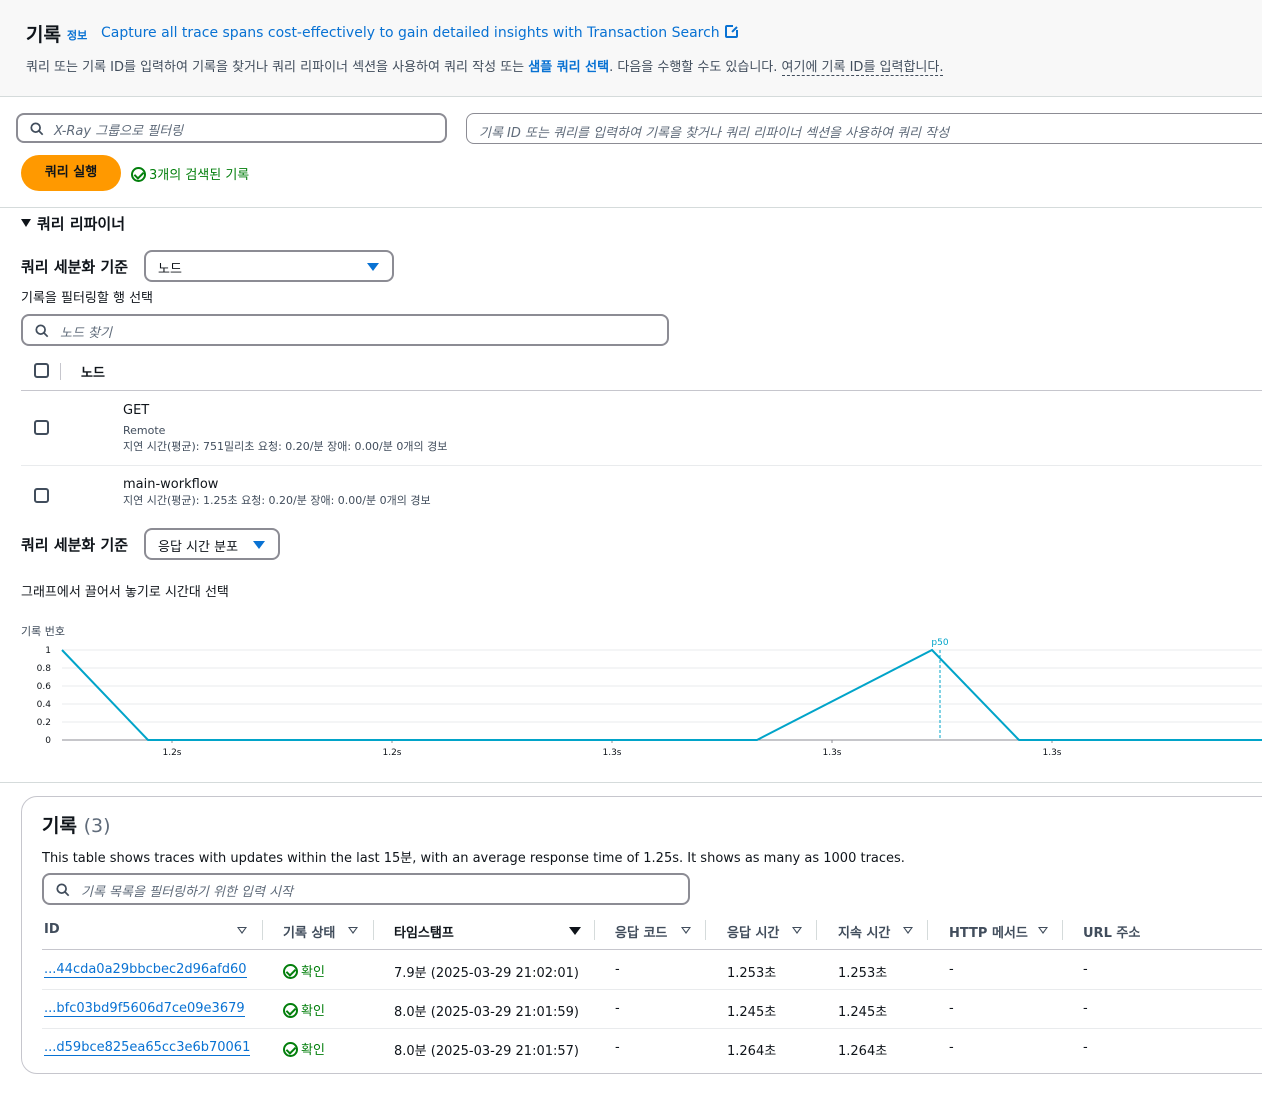  I want to click on trace-duration: 1.245초, so click(863, 1012).